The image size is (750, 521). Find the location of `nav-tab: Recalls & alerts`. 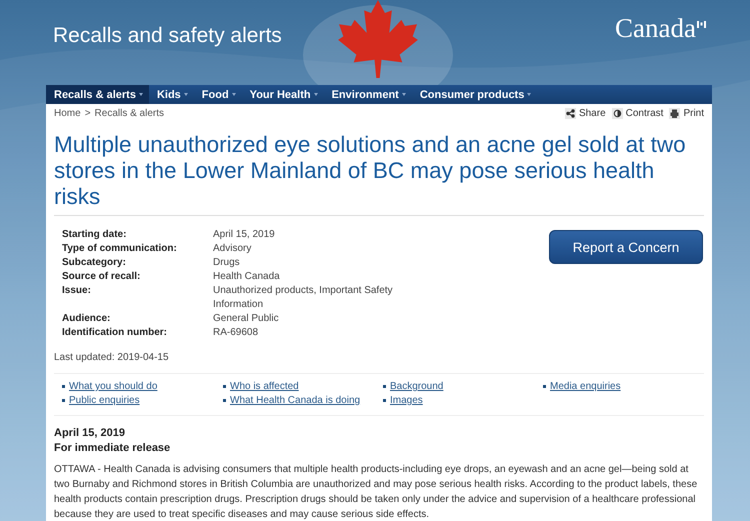

nav-tab: Recalls & alerts is located at coordinates (97, 94).